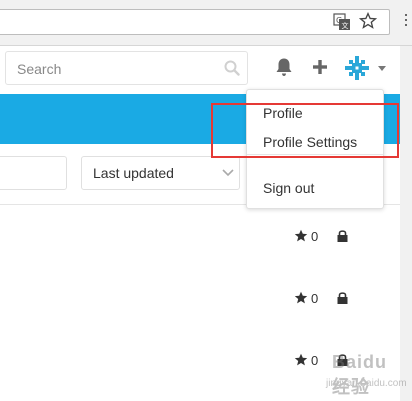 The width and height of the screenshot is (412, 401). What do you see at coordinates (406, 22) in the screenshot?
I see `chrome-menu-area` at bounding box center [406, 22].